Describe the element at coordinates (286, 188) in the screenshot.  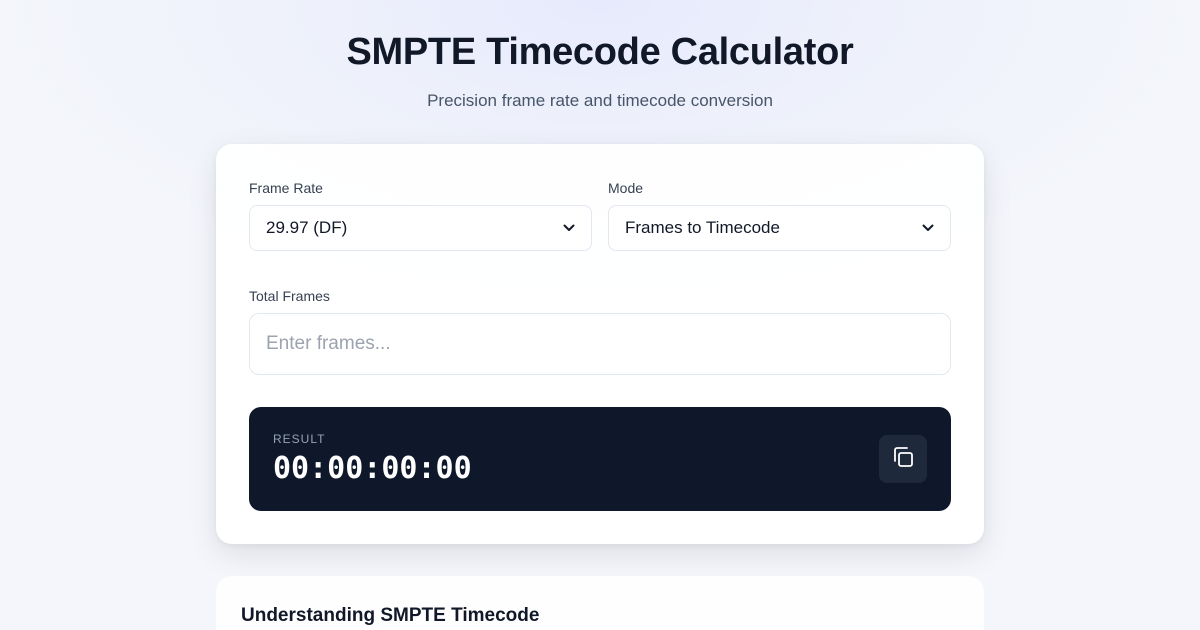
I see `frame-rate-label: Frame Rate` at that location.